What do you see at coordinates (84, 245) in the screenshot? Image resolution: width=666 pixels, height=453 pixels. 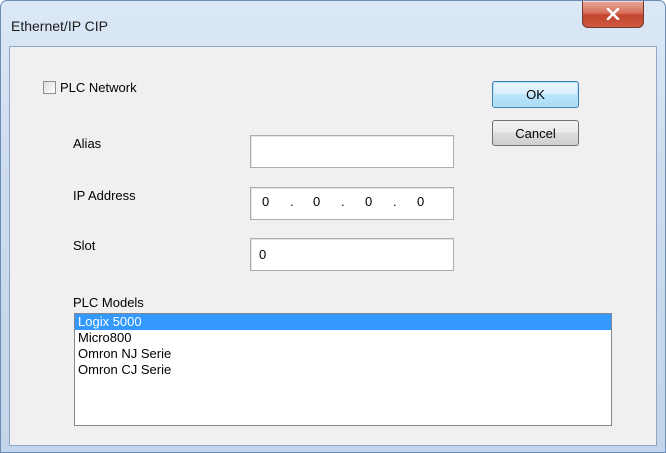 I see `slot-label: Slot` at bounding box center [84, 245].